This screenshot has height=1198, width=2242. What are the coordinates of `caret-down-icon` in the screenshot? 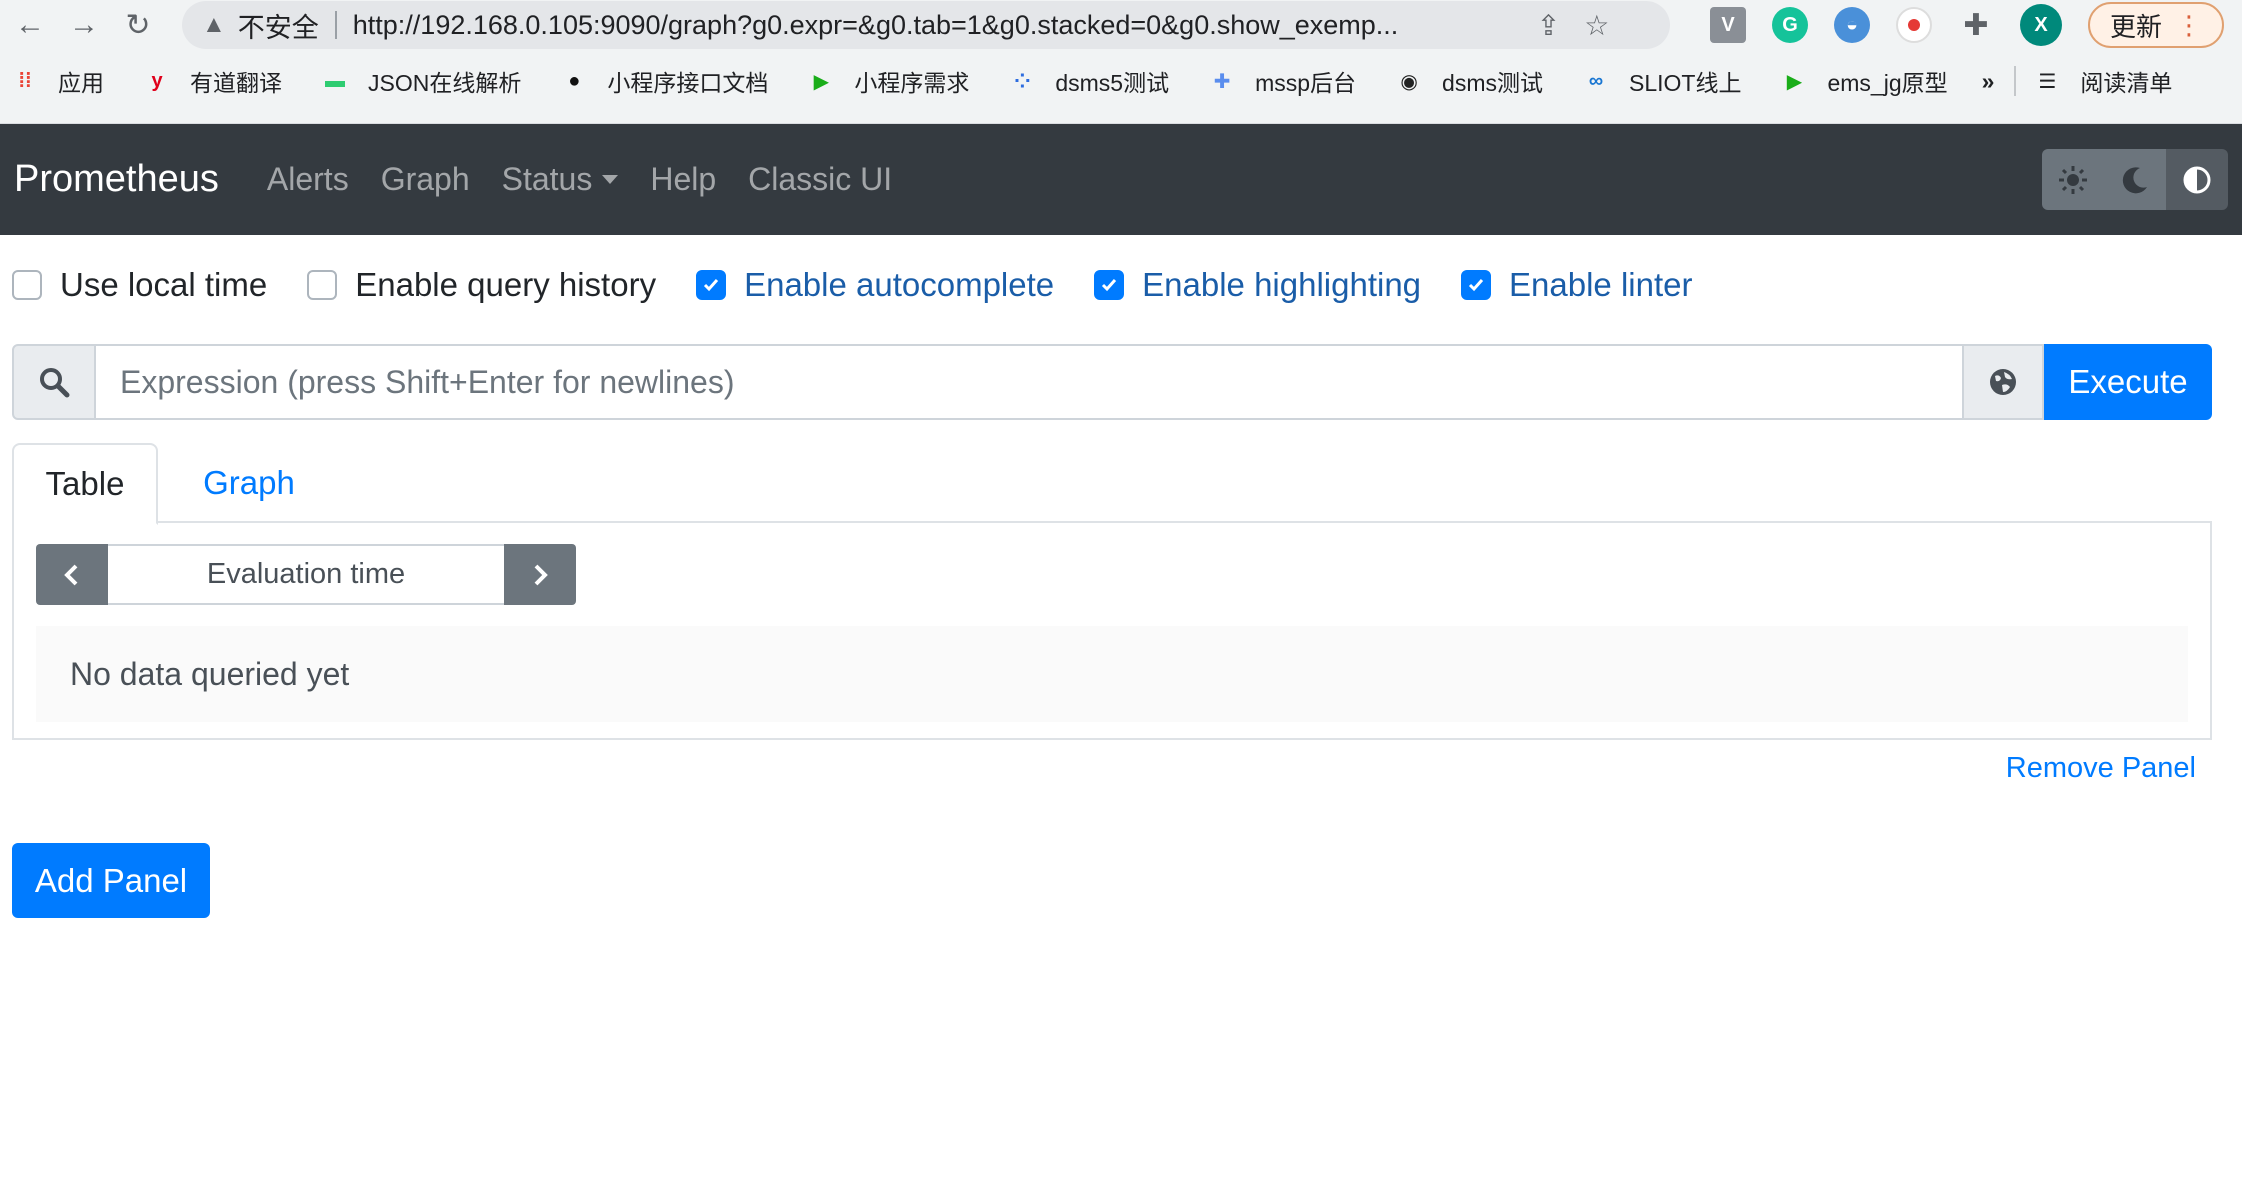 It's located at (610, 179).